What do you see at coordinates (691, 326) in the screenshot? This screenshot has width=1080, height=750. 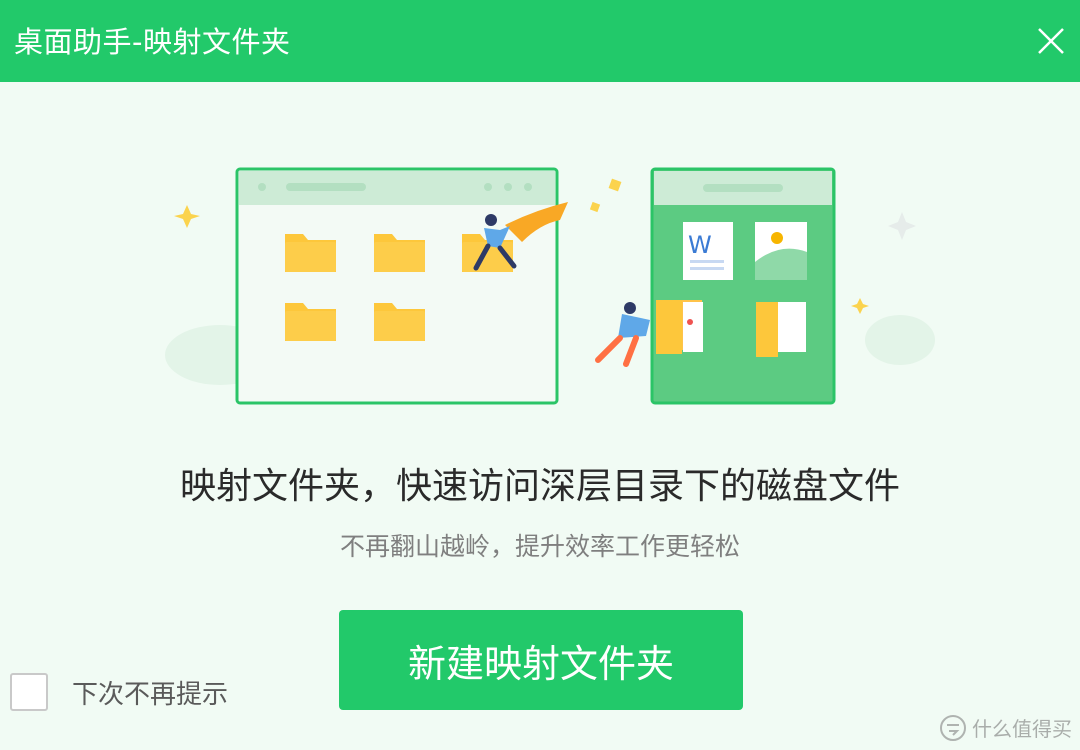 I see `pdf-file-icon` at bounding box center [691, 326].